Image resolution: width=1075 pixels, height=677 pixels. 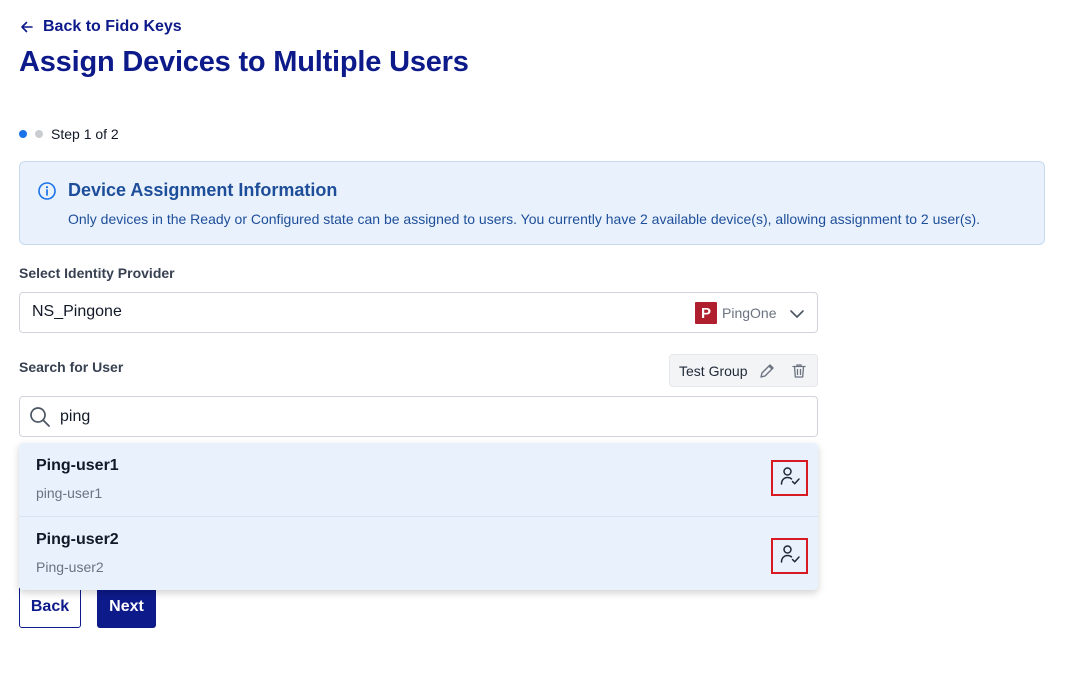 I want to click on user-display-name: Ping-user2, so click(x=77, y=539).